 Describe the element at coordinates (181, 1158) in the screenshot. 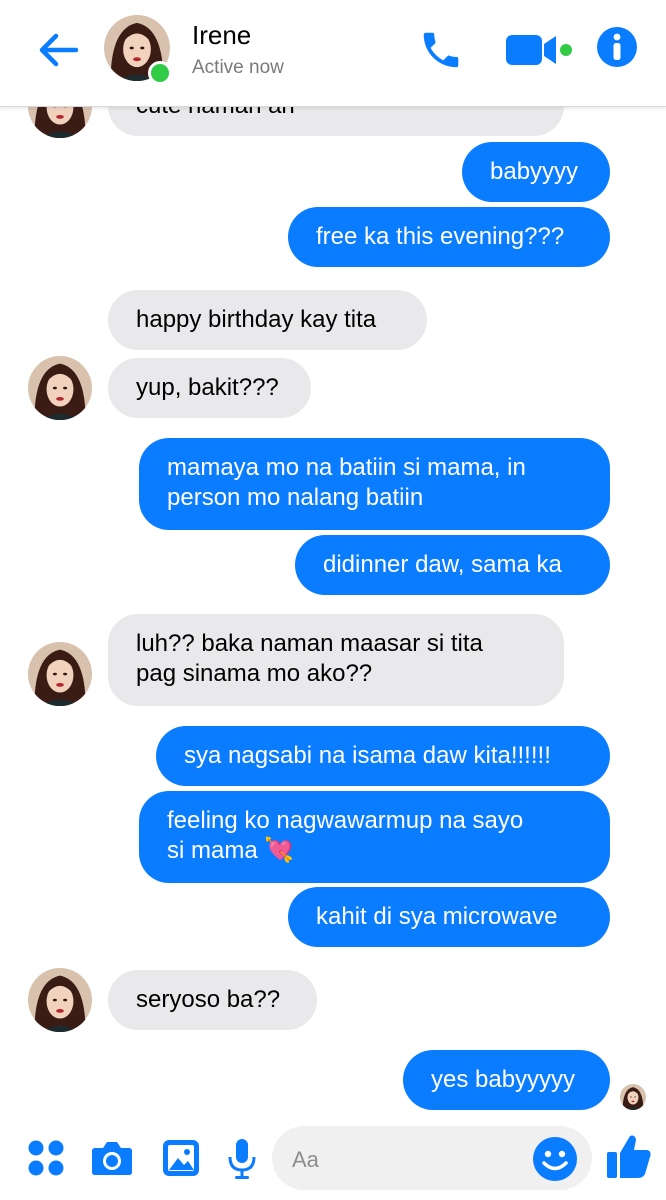

I see `gallery-icon` at that location.